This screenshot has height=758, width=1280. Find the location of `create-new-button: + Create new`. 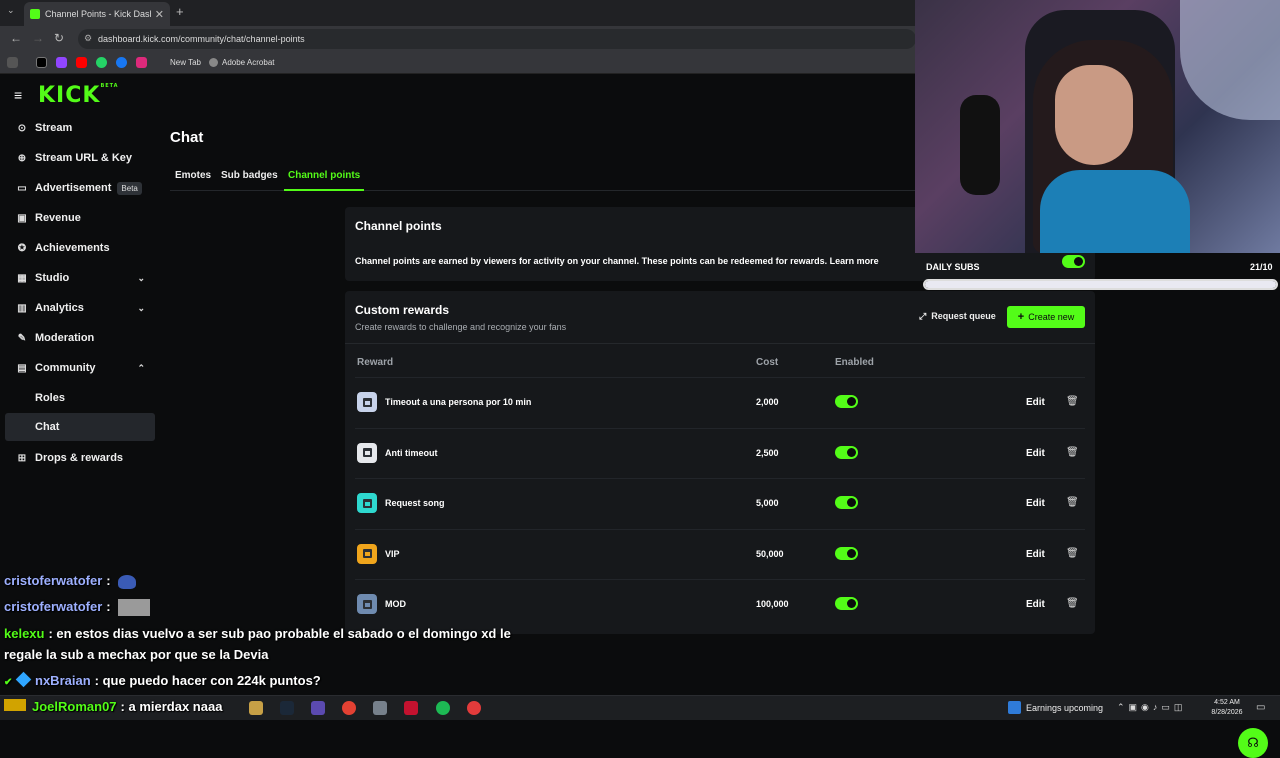

create-new-button: + Create new is located at coordinates (1046, 317).